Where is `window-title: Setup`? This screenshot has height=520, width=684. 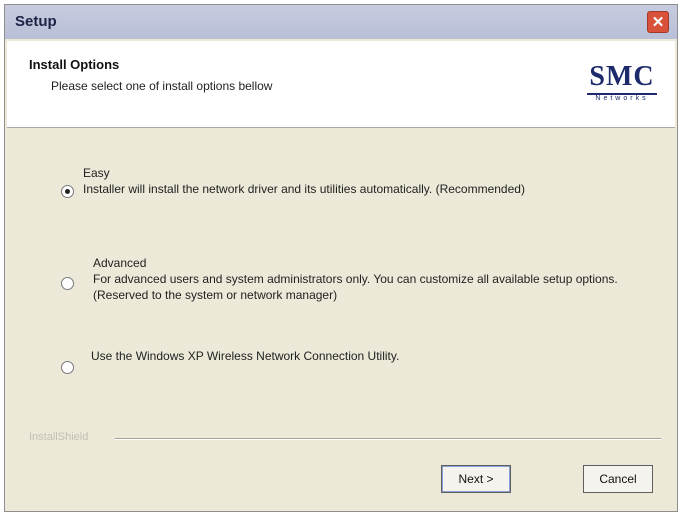 window-title: Setup is located at coordinates (36, 21).